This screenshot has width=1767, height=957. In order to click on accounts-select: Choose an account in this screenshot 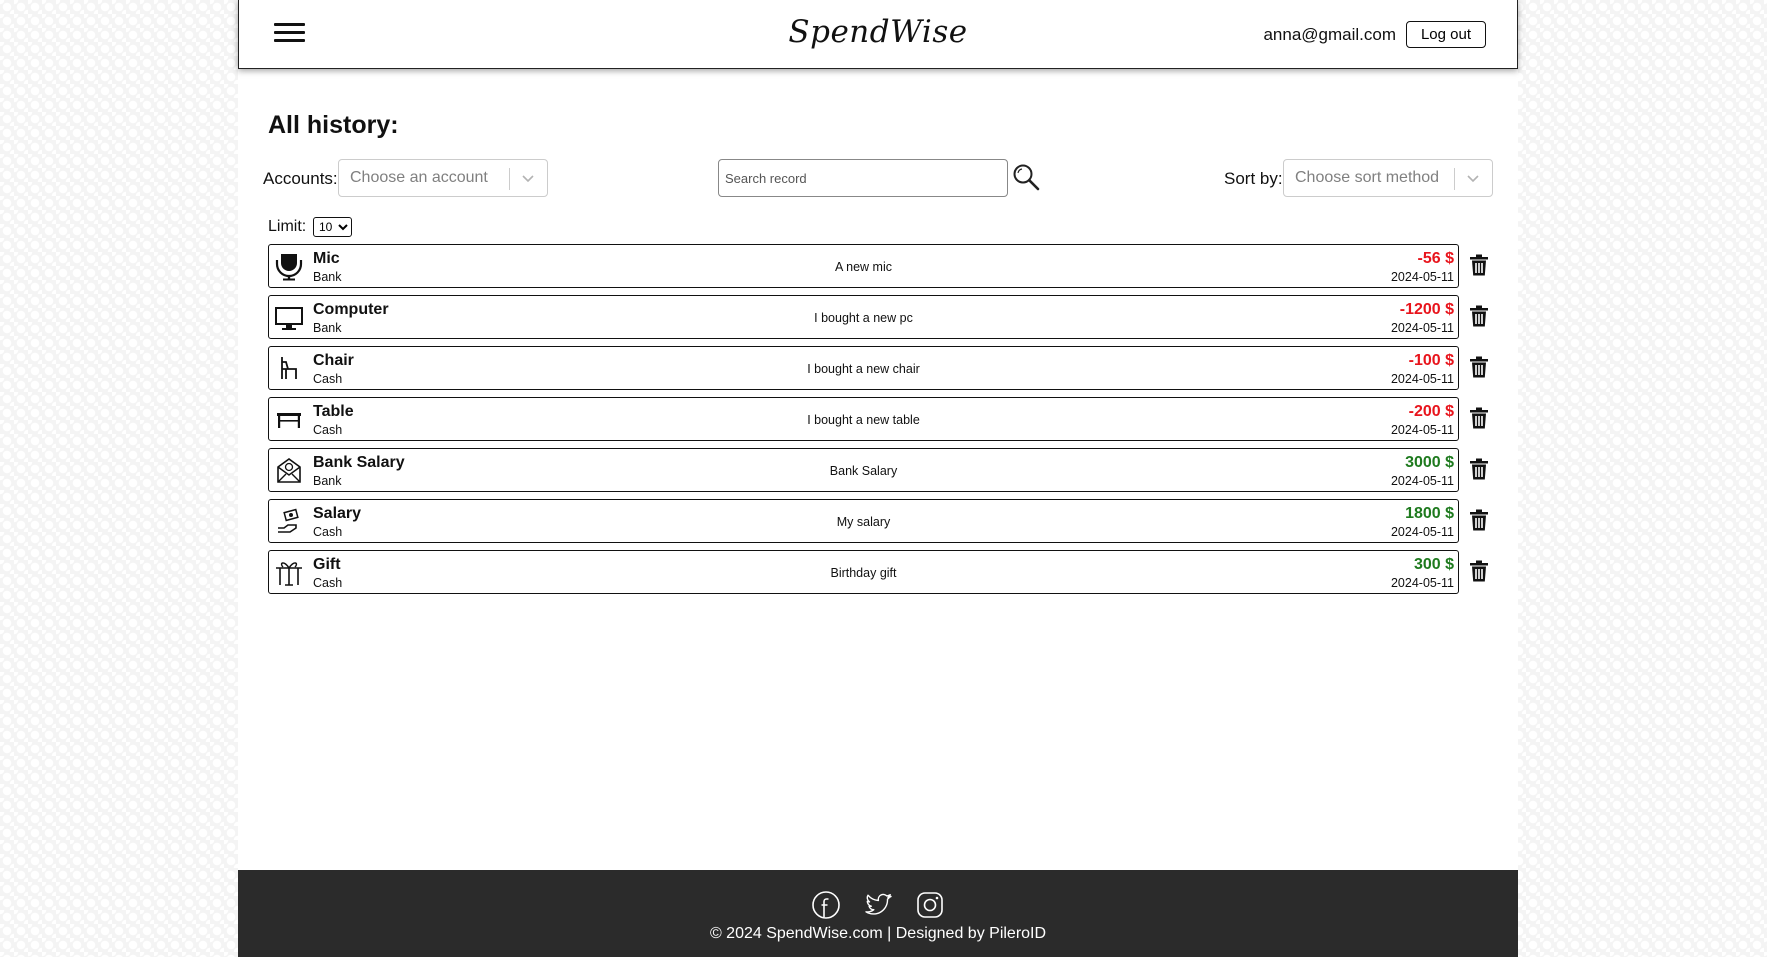, I will do `click(443, 178)`.